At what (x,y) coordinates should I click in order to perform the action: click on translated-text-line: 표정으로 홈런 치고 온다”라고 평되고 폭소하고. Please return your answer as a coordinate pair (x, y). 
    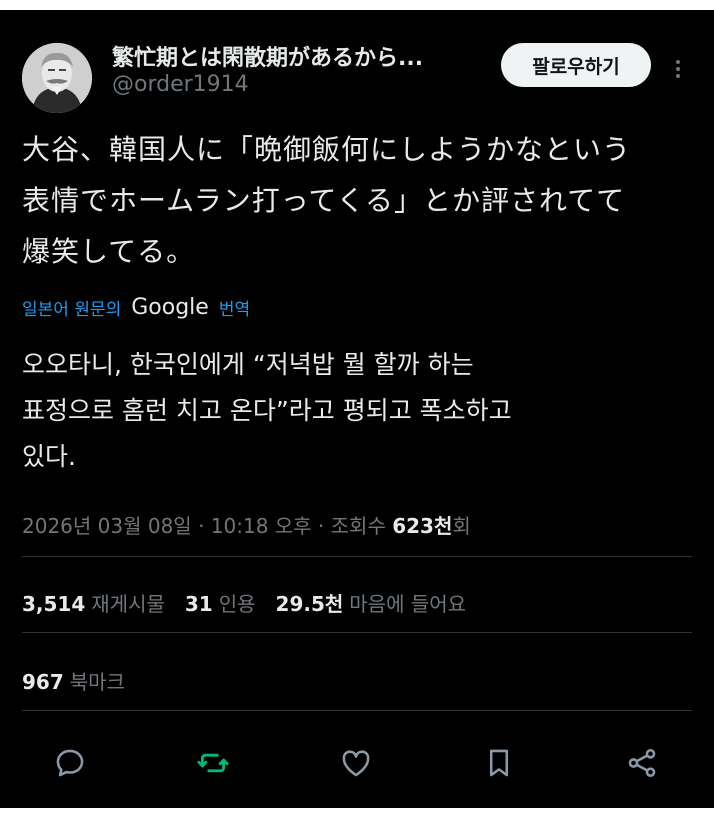
    Looking at the image, I should click on (267, 410).